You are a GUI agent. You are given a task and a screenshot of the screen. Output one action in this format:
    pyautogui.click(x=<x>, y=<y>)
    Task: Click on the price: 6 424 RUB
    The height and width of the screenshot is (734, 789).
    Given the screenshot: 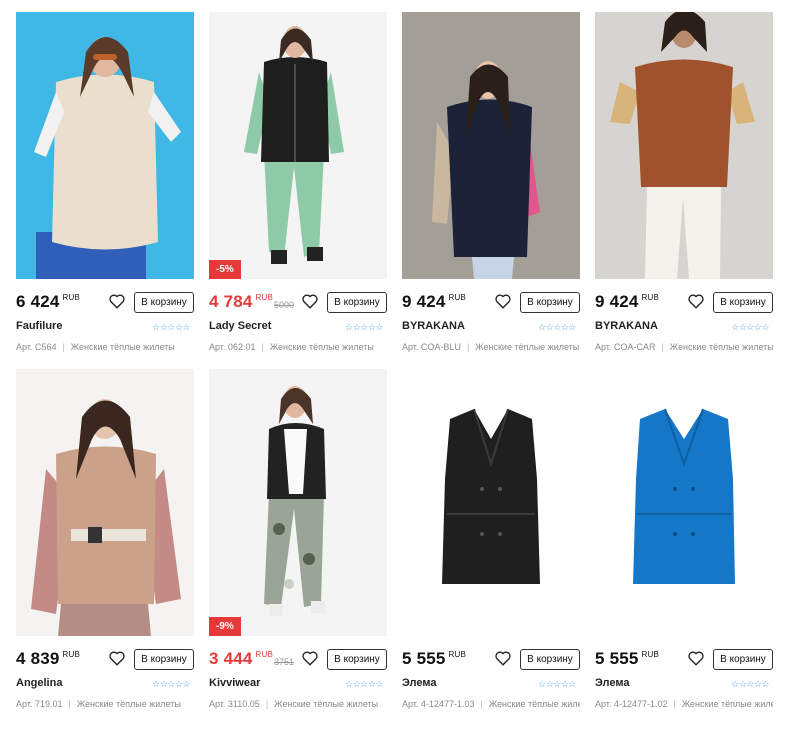 What is the action you would take?
    pyautogui.click(x=48, y=301)
    